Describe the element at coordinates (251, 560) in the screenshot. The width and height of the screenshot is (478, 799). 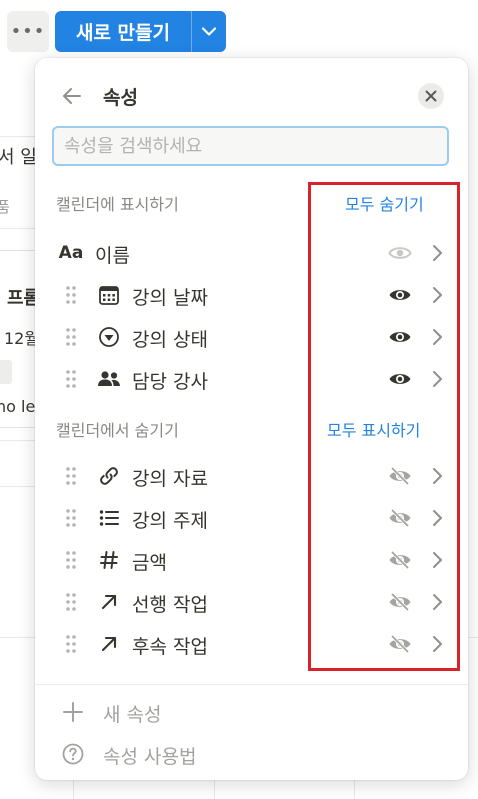
I see `property-row-amount: 금액` at that location.